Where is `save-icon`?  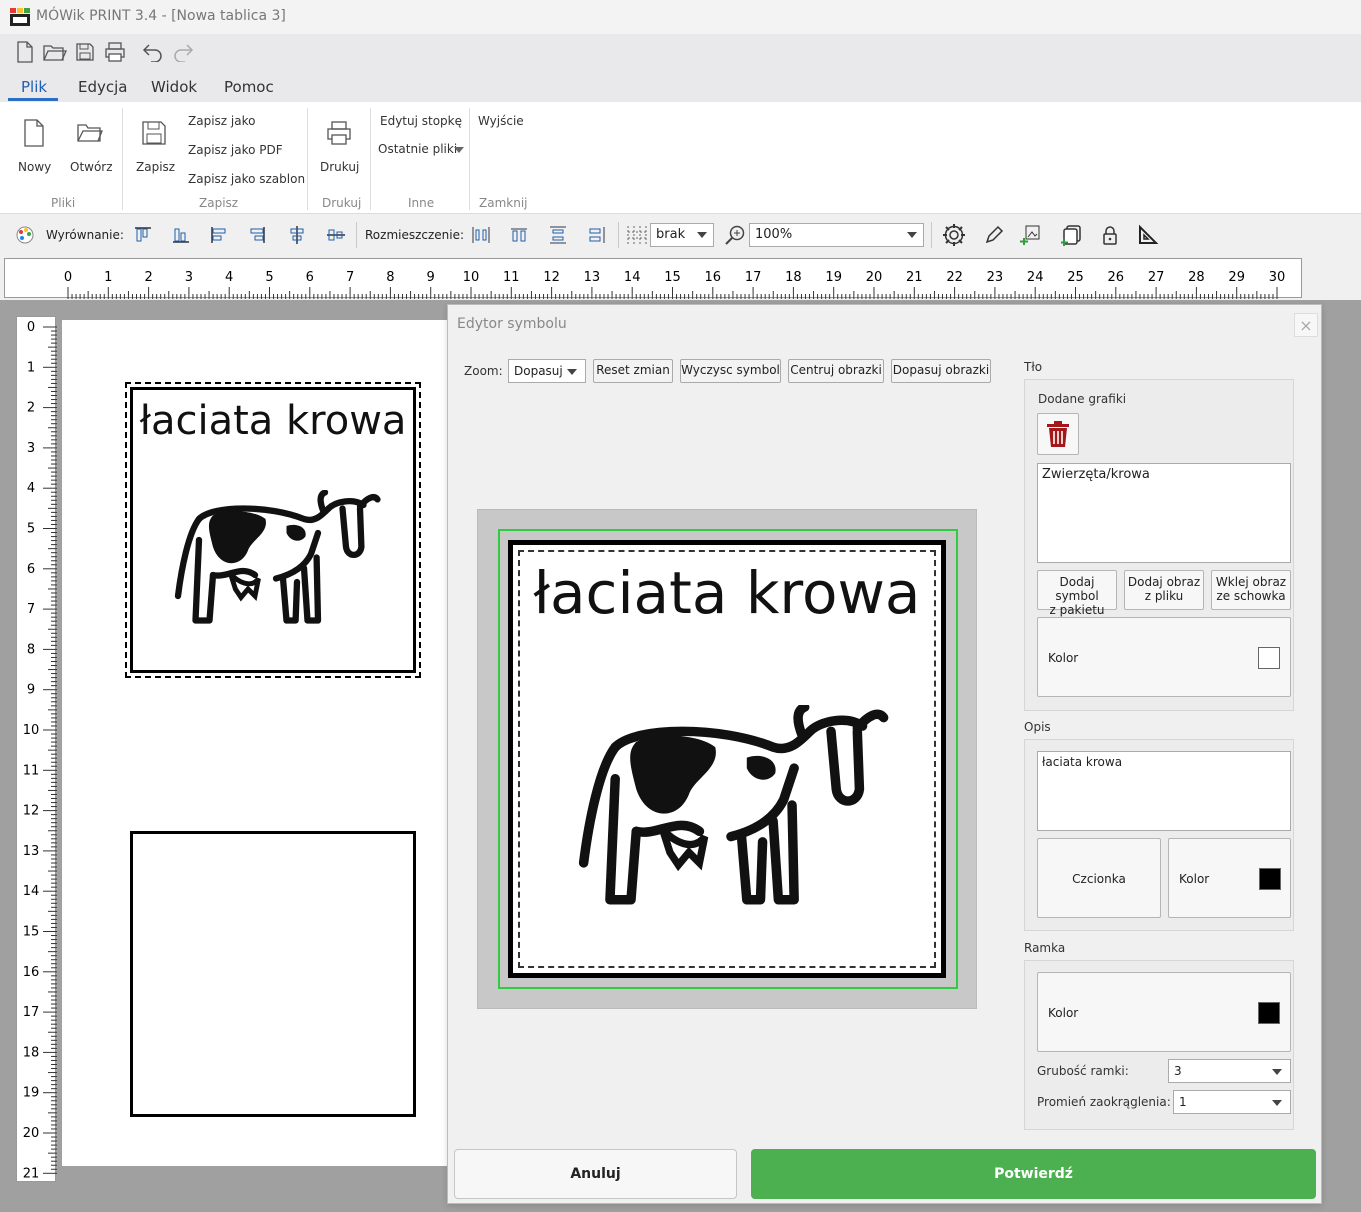 save-icon is located at coordinates (85, 52).